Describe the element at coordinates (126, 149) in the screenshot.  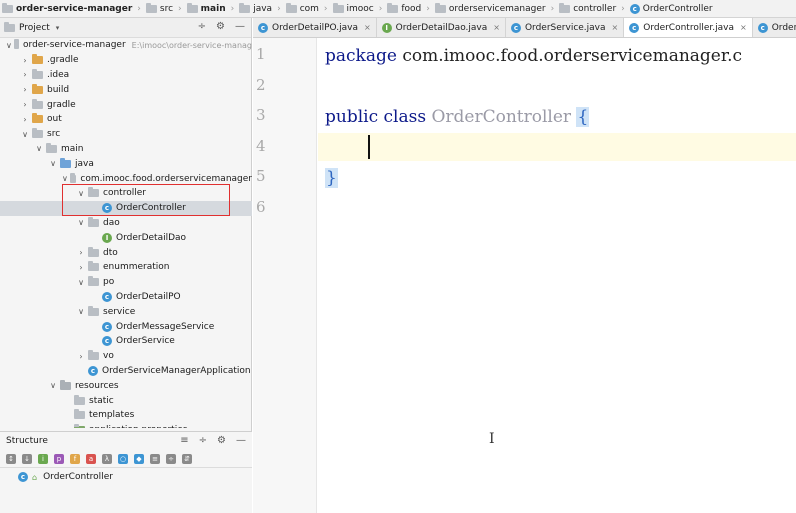
I see `tree-item: ∨ main` at that location.